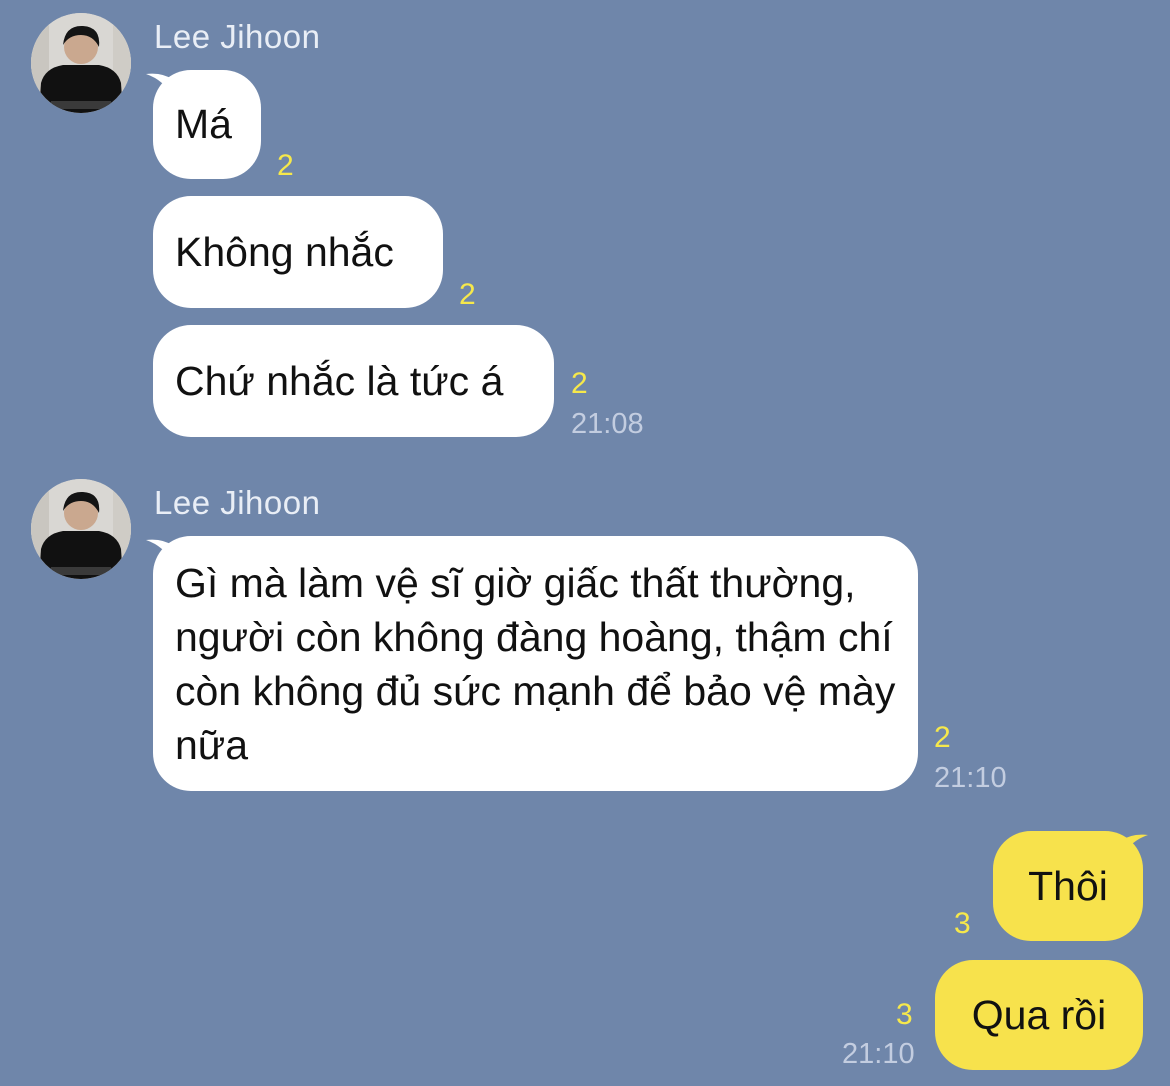 Image resolution: width=1170 pixels, height=1086 pixels. I want to click on message-bubble: Thôi, so click(1068, 886).